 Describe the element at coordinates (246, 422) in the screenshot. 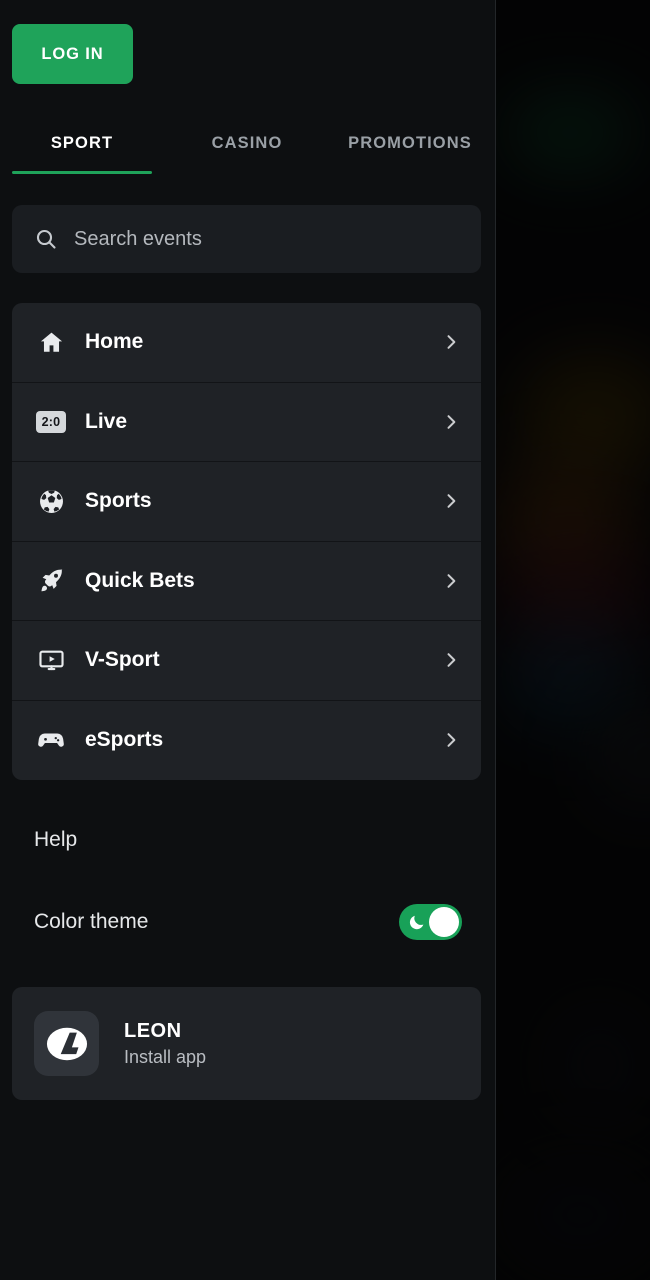

I see `menu-item-live: 2:0 Live` at that location.